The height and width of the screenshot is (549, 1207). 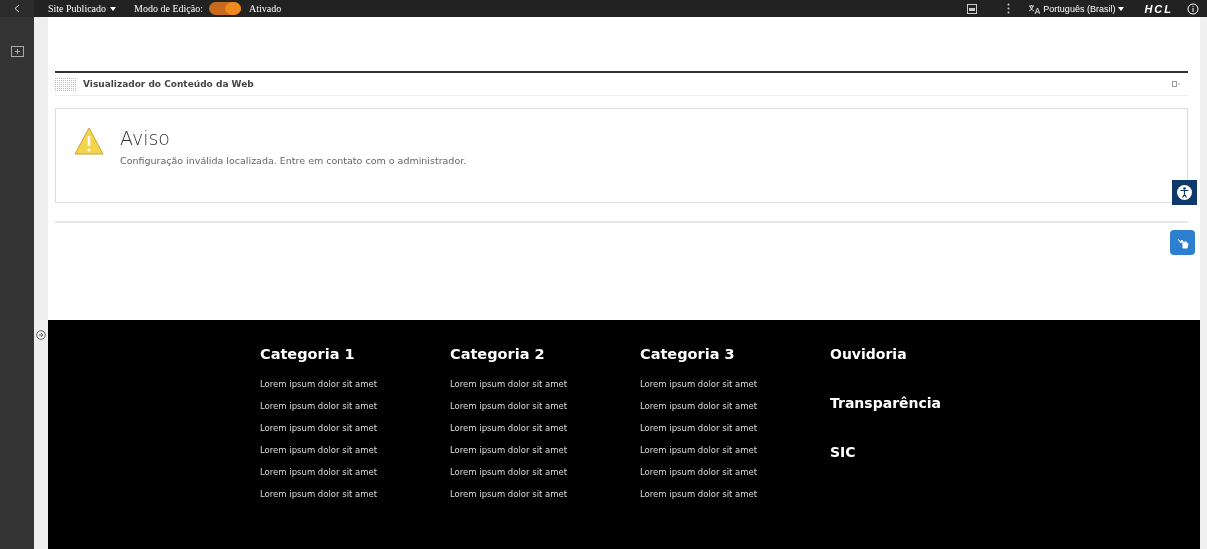 I want to click on edit-mode-label: Modo de Edição:, so click(x=168, y=8).